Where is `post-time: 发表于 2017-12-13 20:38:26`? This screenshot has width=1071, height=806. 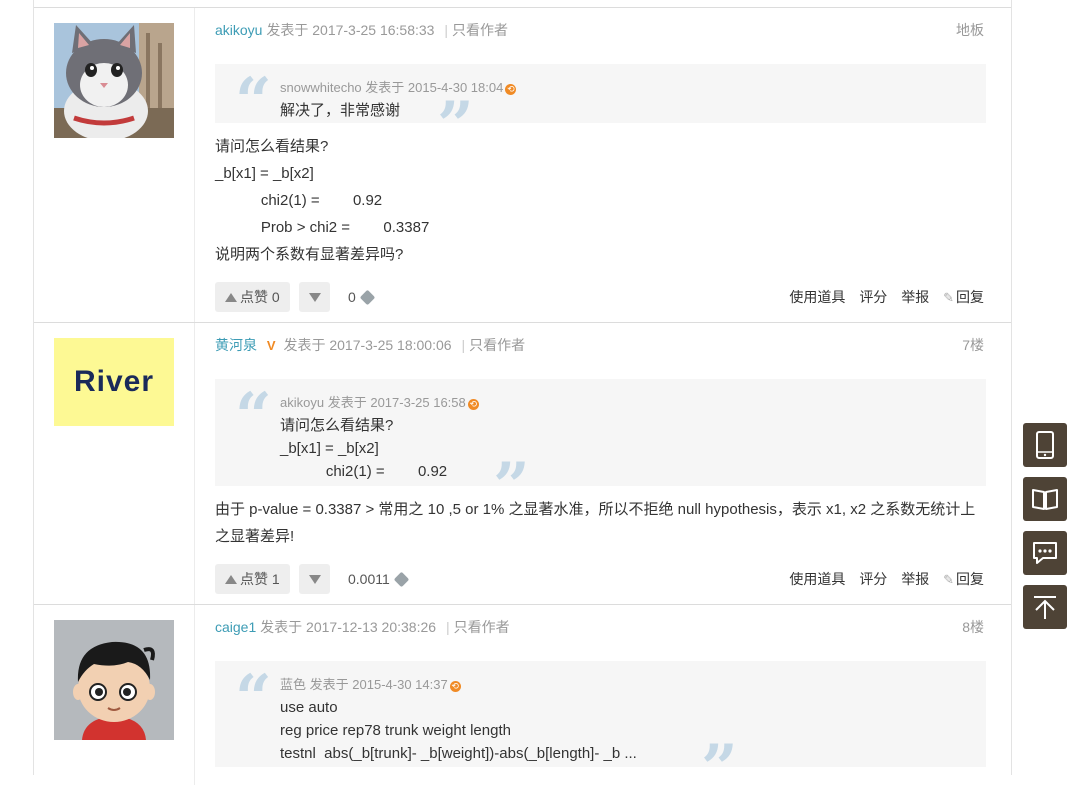 post-time: 发表于 2017-12-13 20:38:26 is located at coordinates (348, 627).